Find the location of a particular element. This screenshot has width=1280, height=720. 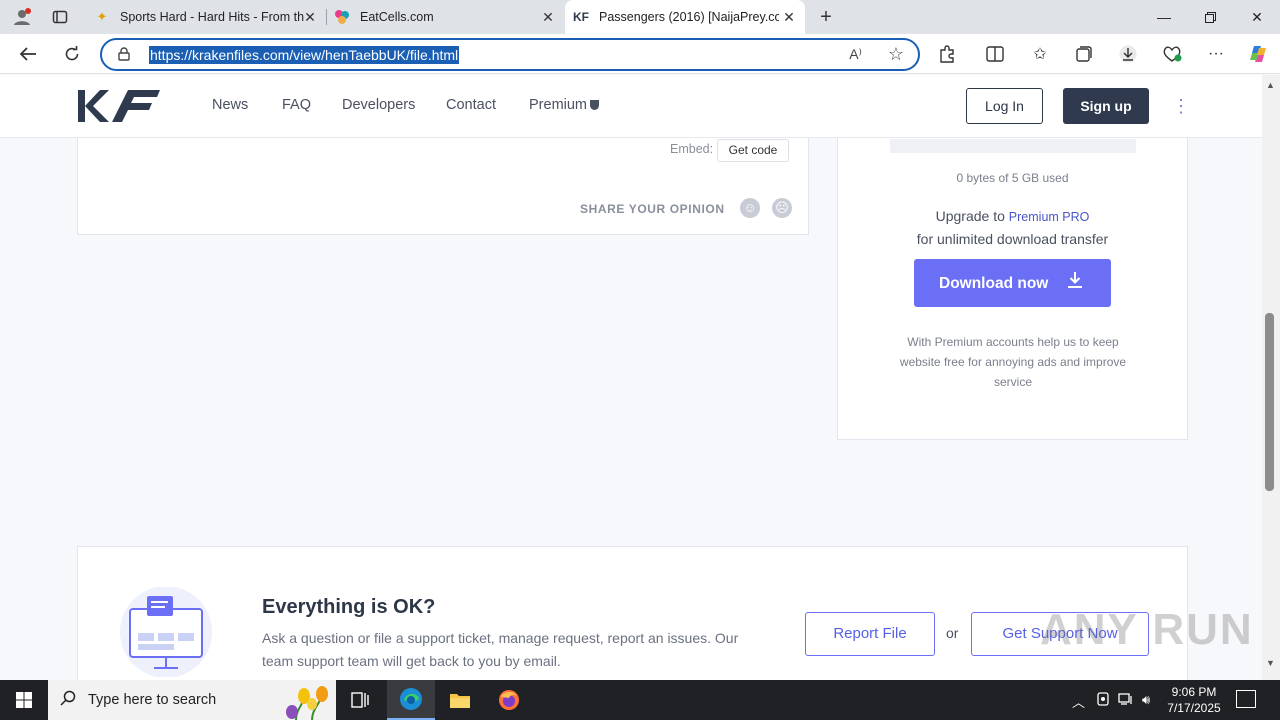

embed-label: Embed: is located at coordinates (692, 149).